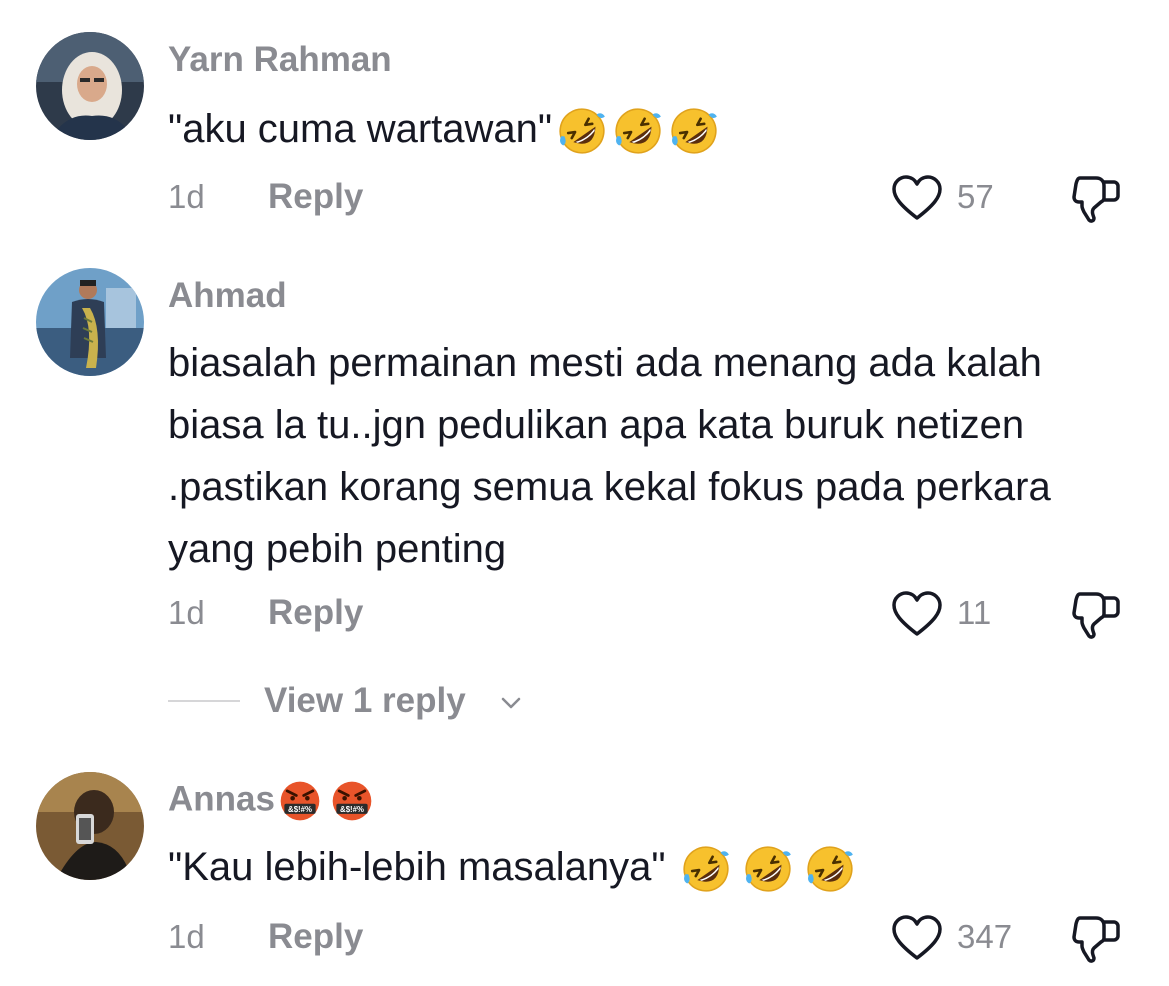 The height and width of the screenshot is (986, 1169). Describe the element at coordinates (974, 612) in the screenshot. I see `like-count: 11` at that location.